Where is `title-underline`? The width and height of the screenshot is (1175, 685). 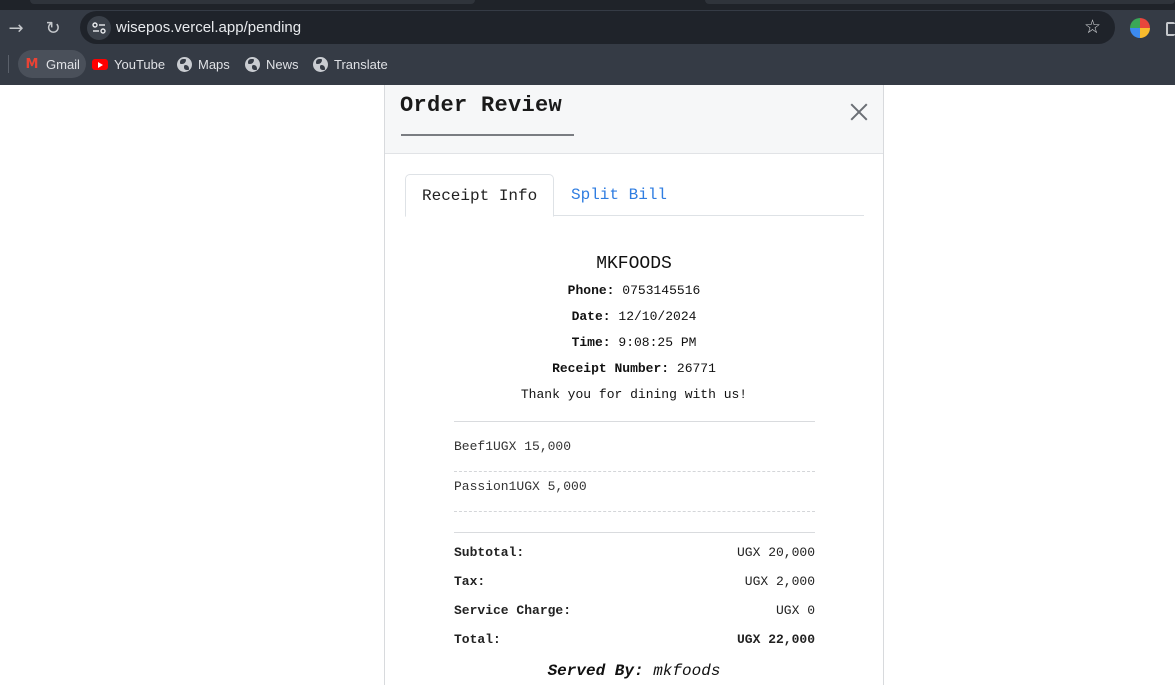
title-underline is located at coordinates (487, 135).